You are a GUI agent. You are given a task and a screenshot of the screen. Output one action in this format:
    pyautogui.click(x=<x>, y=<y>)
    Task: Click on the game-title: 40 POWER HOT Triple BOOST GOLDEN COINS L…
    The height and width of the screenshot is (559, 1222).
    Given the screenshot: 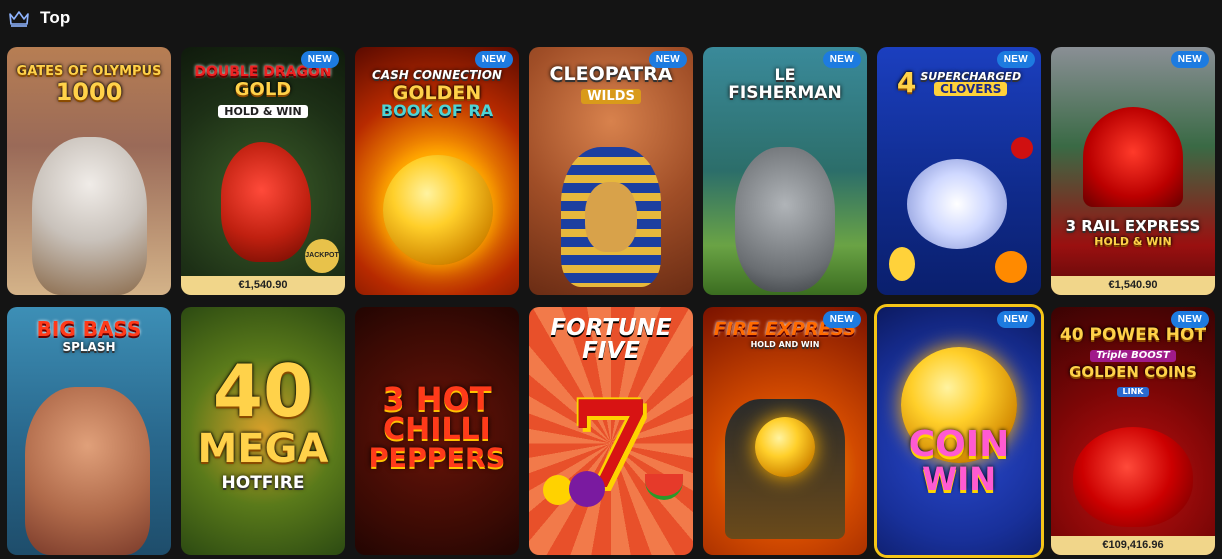 What is the action you would take?
    pyautogui.click(x=1133, y=361)
    